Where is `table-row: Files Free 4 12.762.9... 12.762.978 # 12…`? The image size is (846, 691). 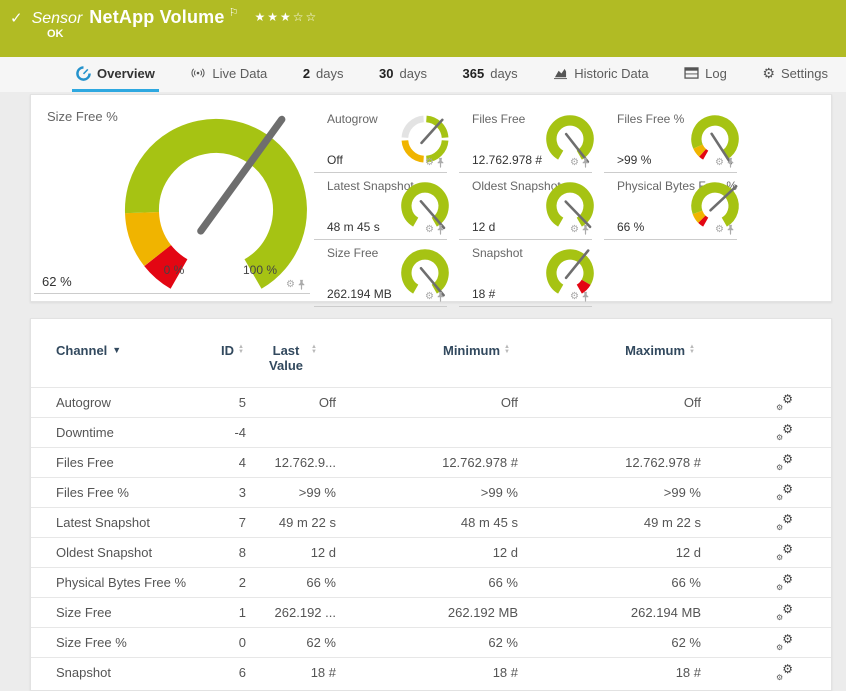
table-row: Files Free 4 12.762.9... 12.762.978 # 12… is located at coordinates (431, 462).